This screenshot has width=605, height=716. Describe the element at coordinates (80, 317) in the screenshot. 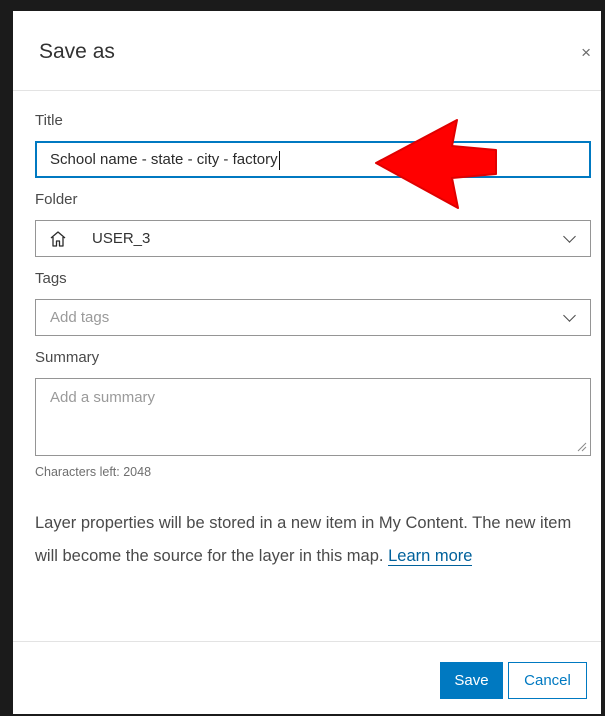

I see `tags-placeholder: Add tags` at that location.